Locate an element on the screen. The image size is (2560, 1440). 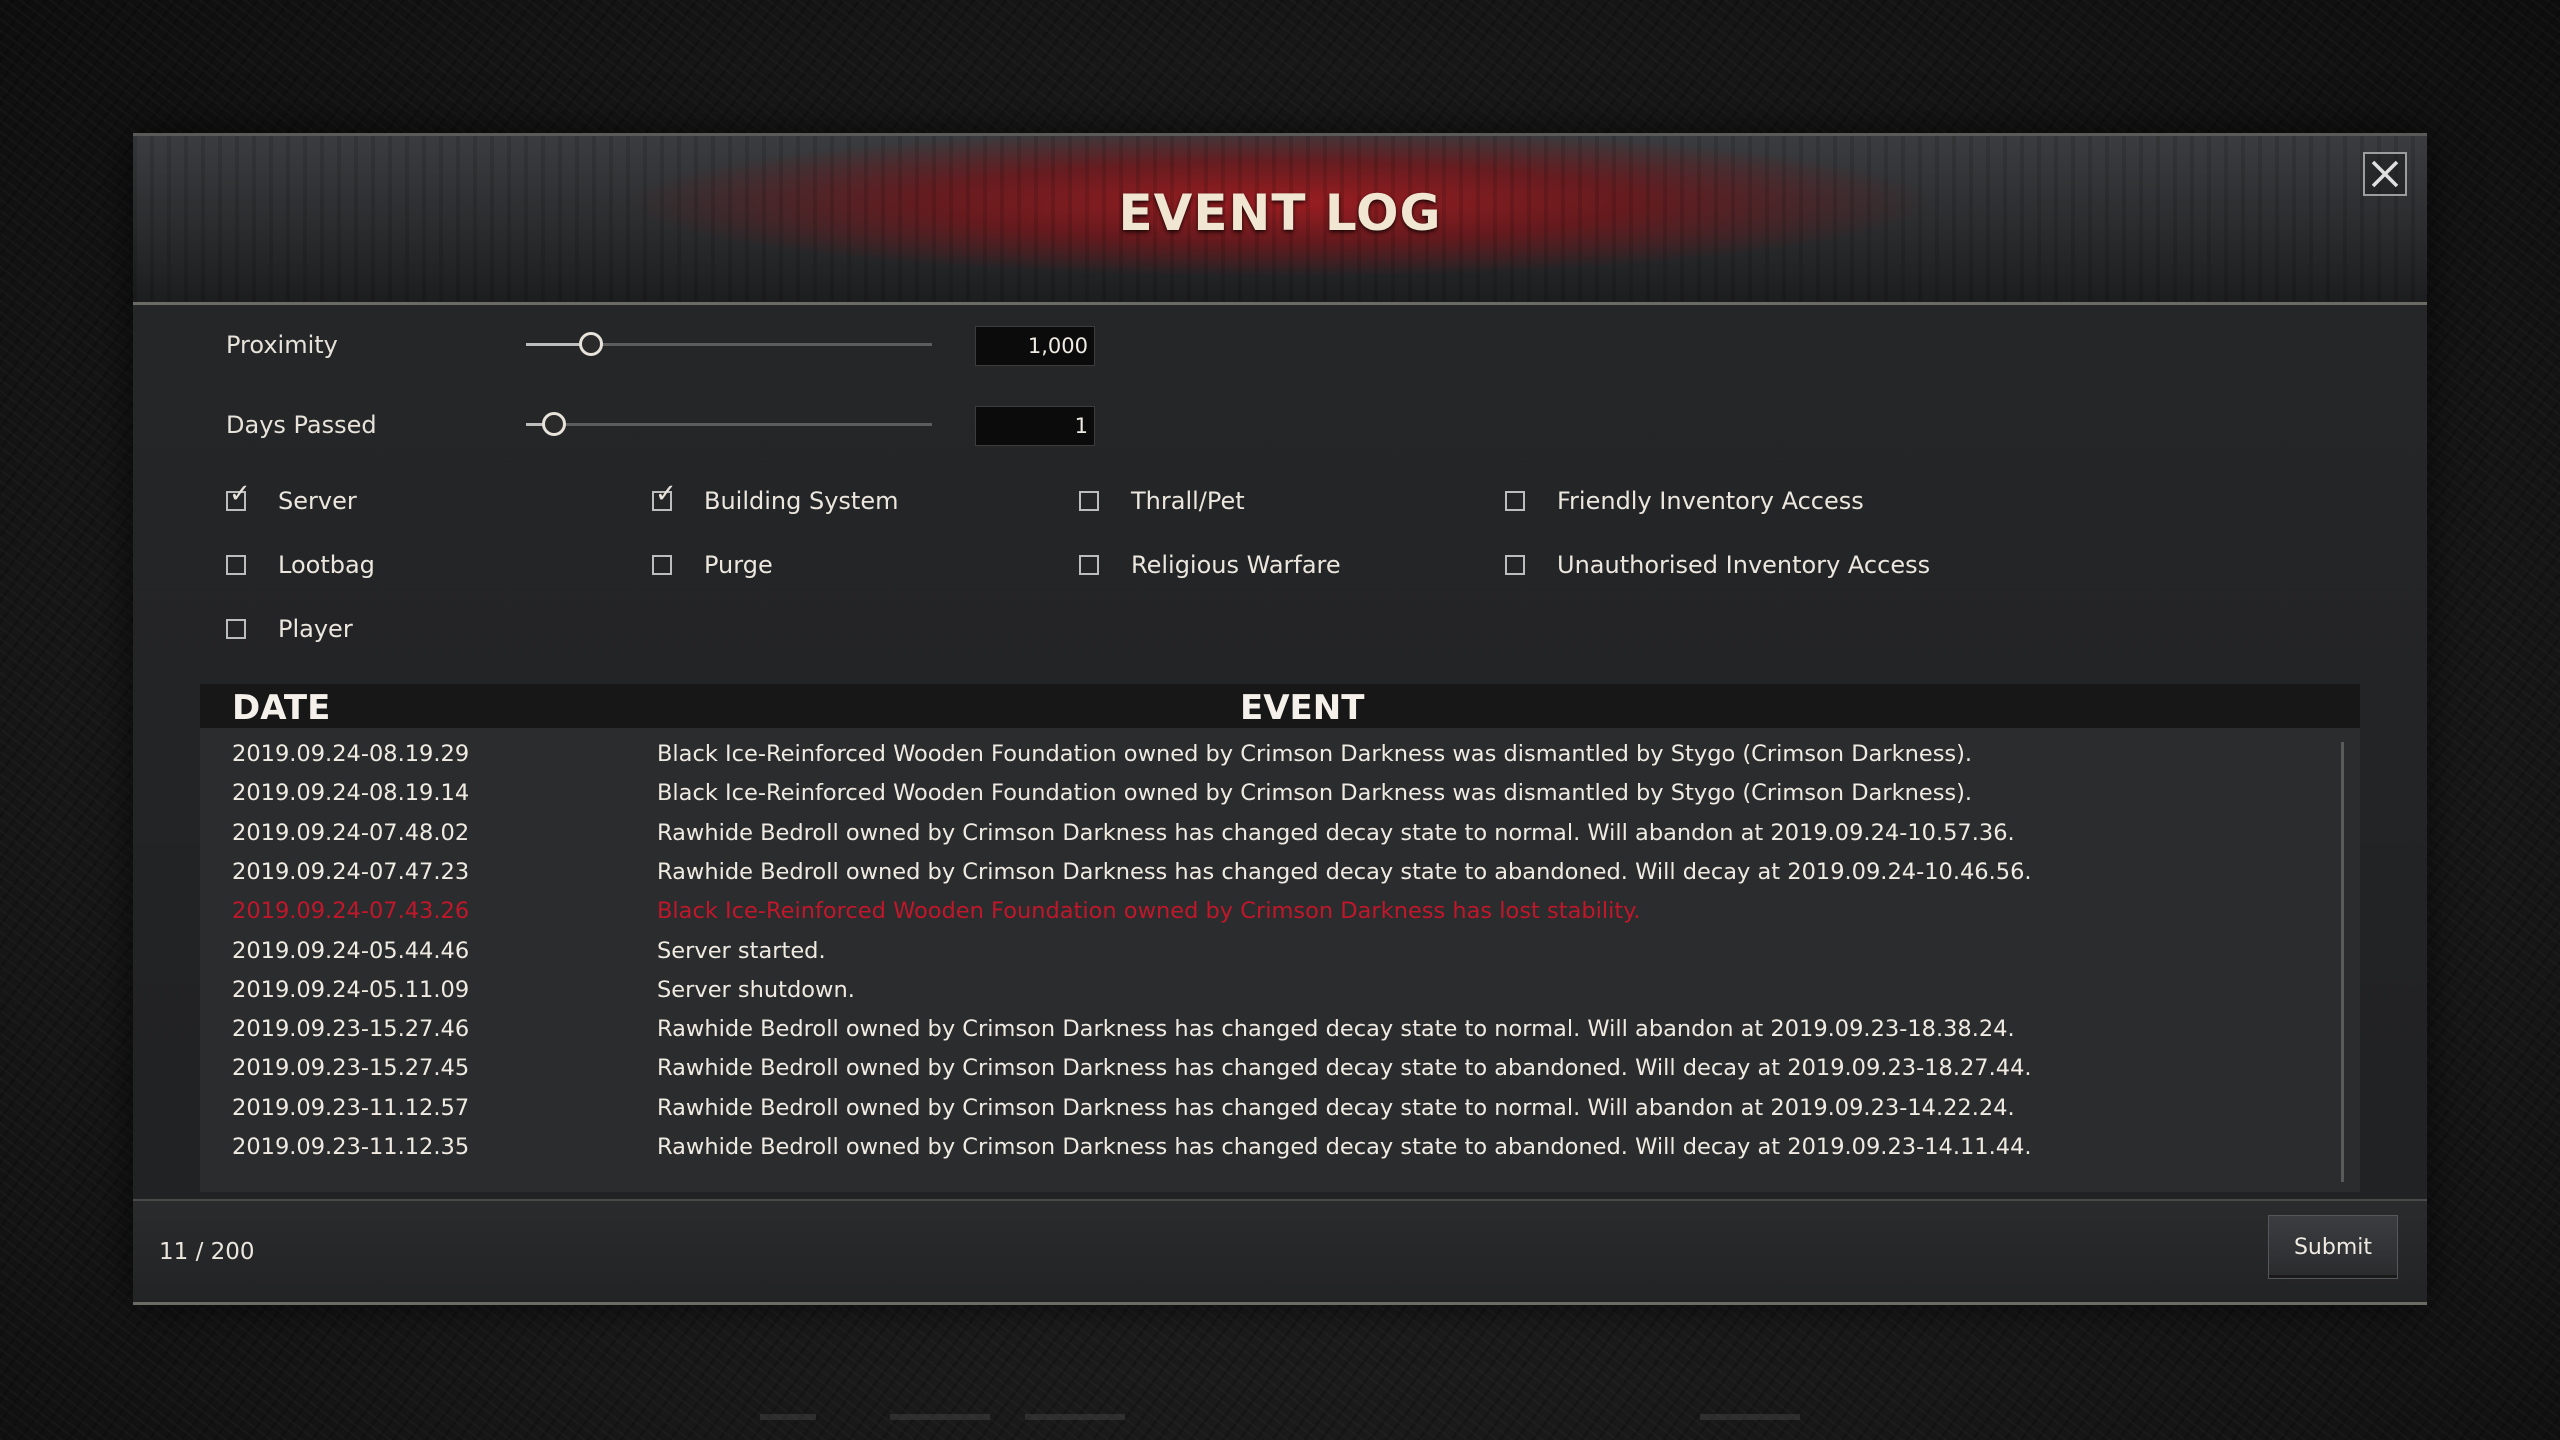
table-header: DATE EVENT is located at coordinates (1280, 706).